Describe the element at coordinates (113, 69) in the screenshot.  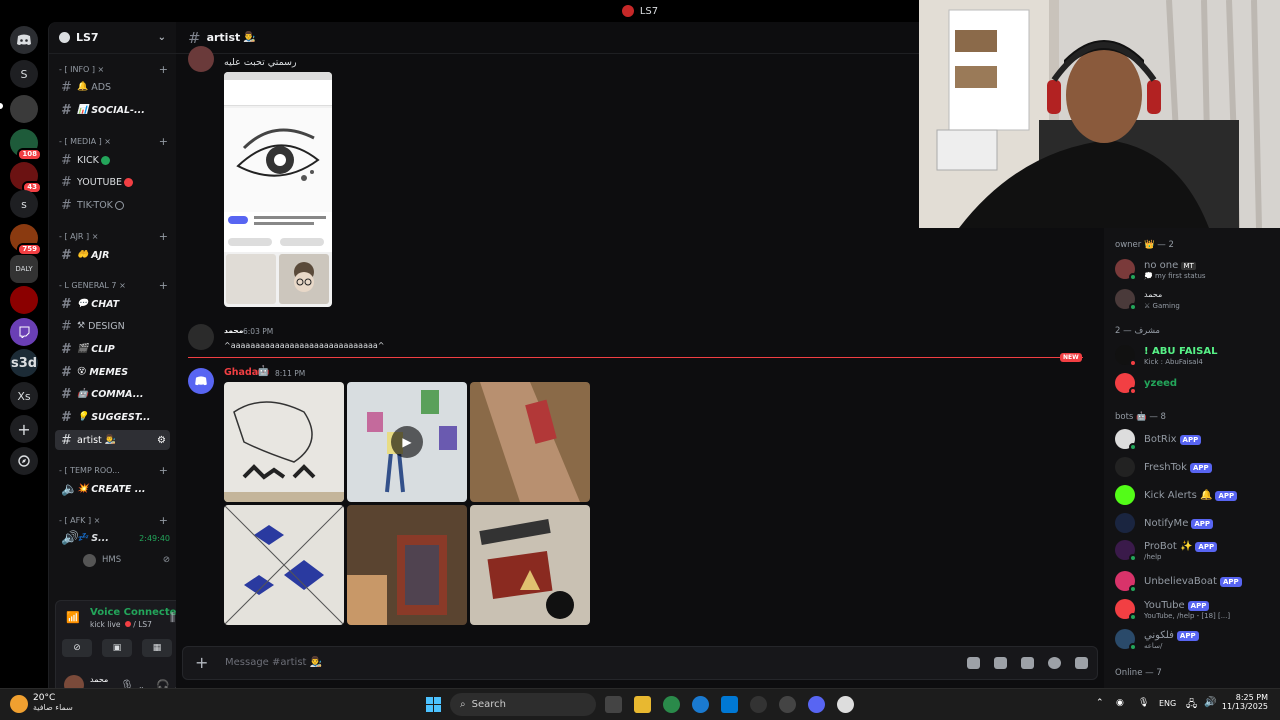
I see `category-info: - [ INFO ] × +` at that location.